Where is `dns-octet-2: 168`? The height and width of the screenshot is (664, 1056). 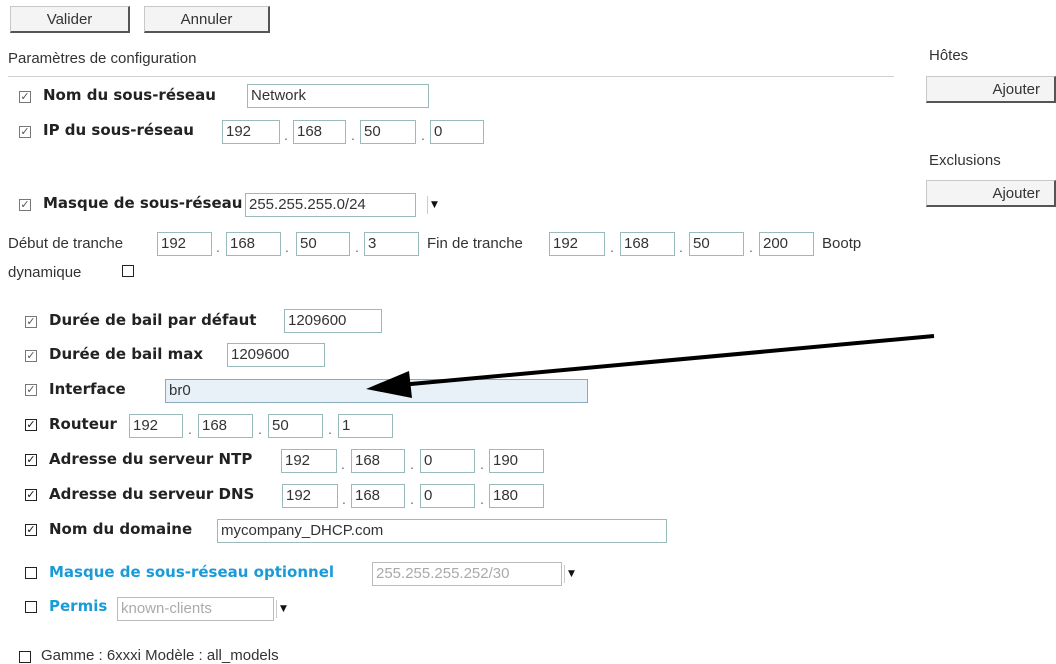 dns-octet-2: 168 is located at coordinates (378, 496).